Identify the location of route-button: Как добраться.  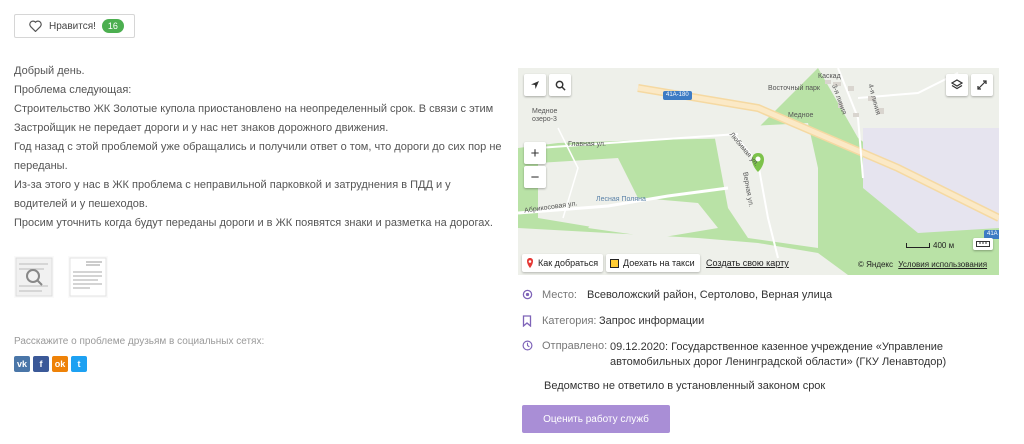
(563, 263).